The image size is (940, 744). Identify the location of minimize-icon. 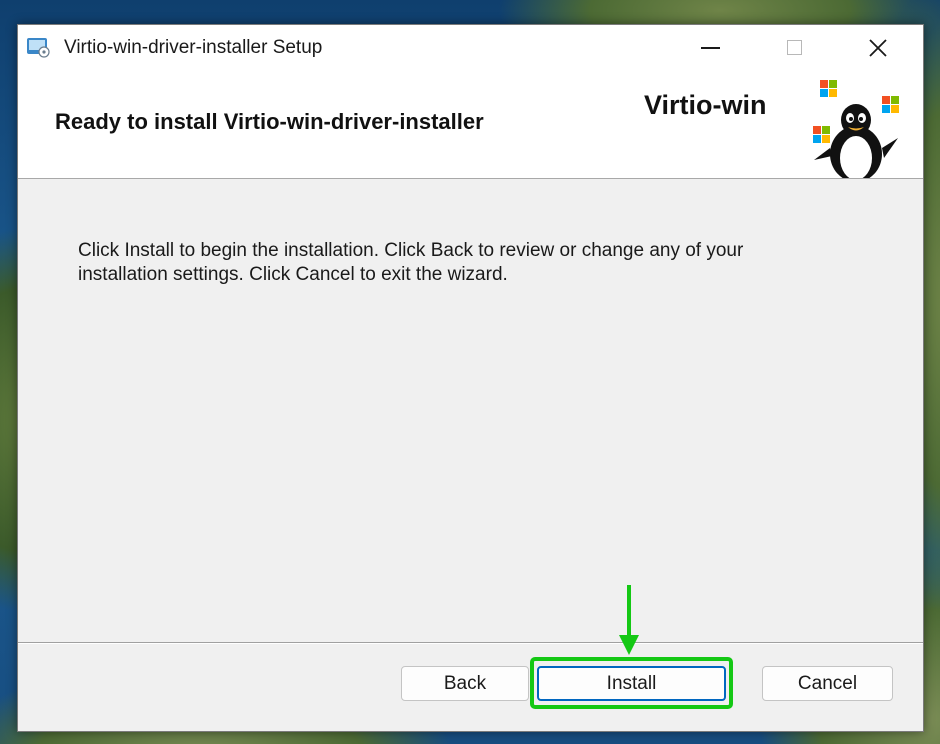
(710, 47).